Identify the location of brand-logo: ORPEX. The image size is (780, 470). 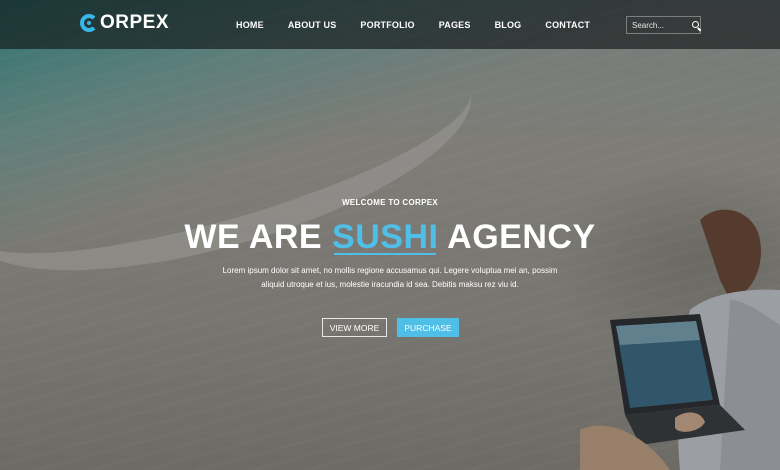
(124, 23).